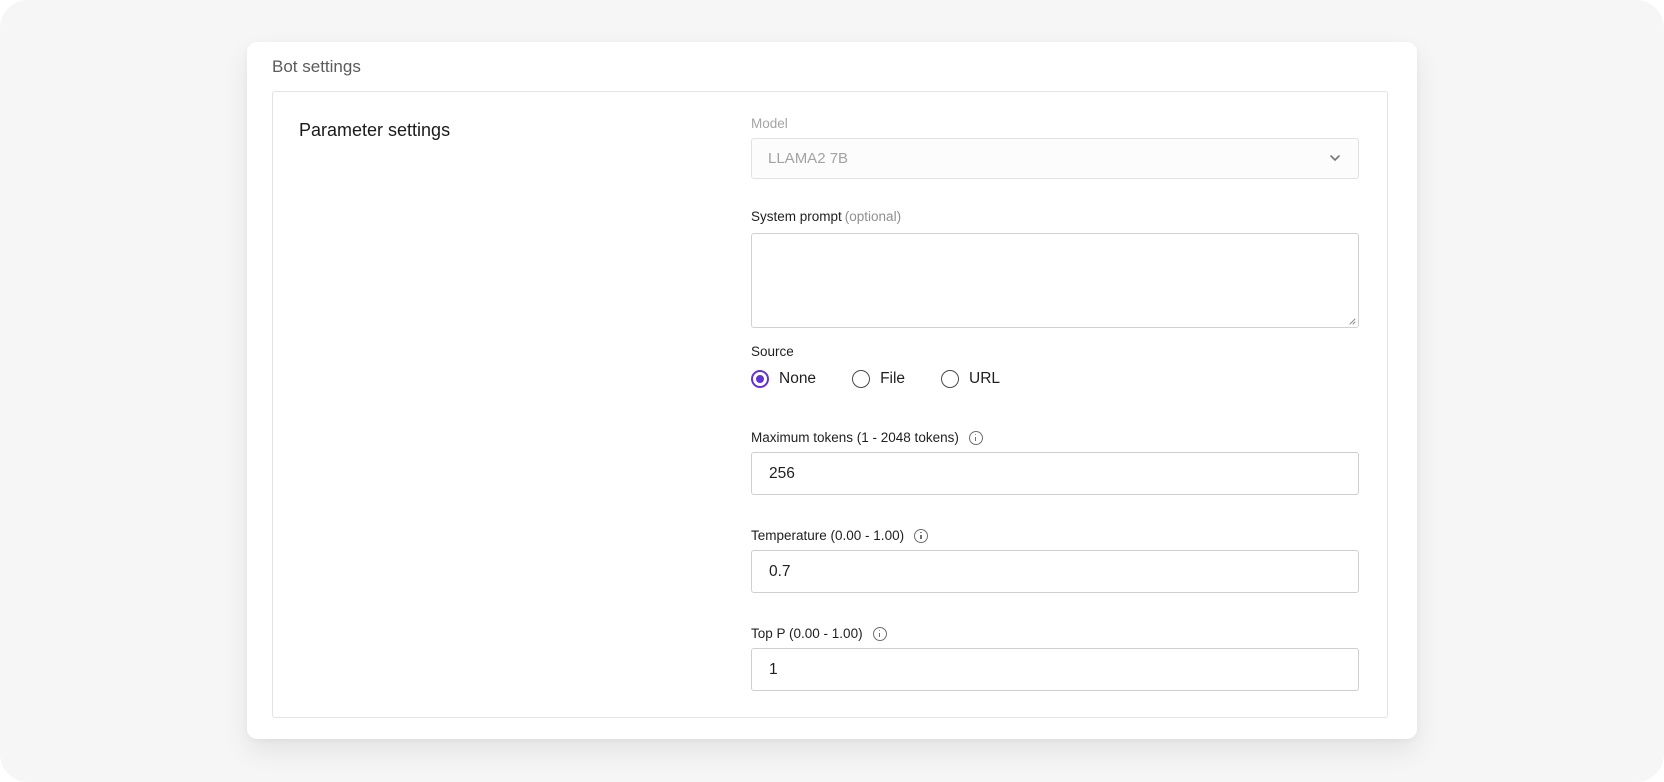 The width and height of the screenshot is (1664, 782). Describe the element at coordinates (782, 473) in the screenshot. I see `max-tokens-value: 256` at that location.